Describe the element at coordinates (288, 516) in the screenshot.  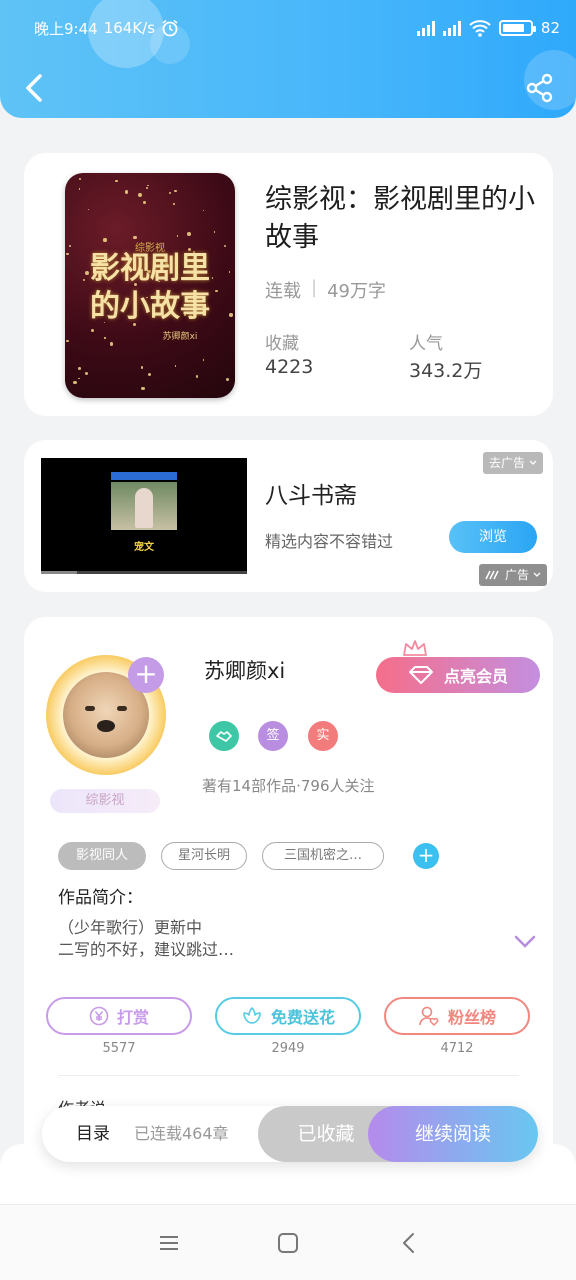
I see `ad-card: 宠文 八斗书斋 精选内容不容错过 浏览 去广告 广告` at that location.